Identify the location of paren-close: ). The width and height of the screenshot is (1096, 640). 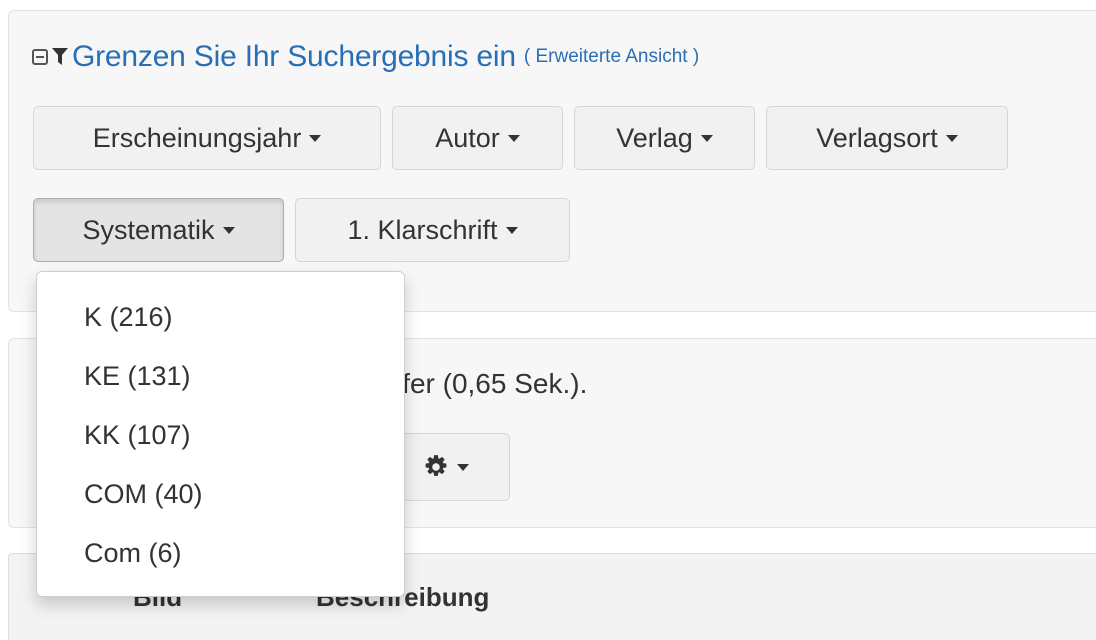
(696, 56).